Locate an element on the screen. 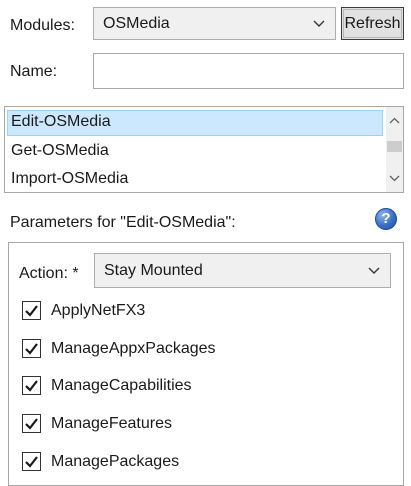 The width and height of the screenshot is (411, 486). action-dropdown-value: Stay Mounted is located at coordinates (153, 270).